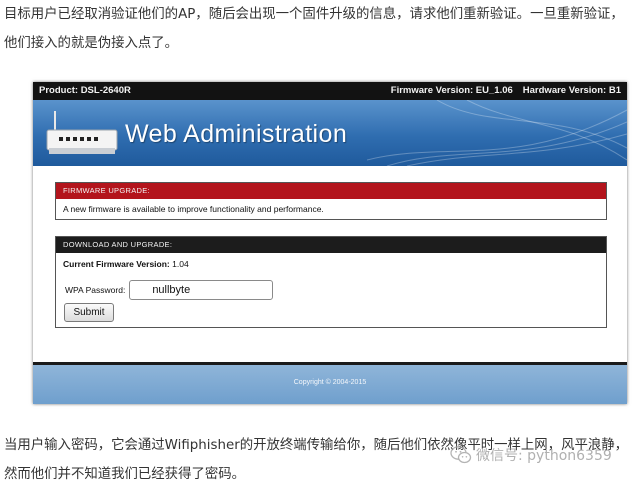 This screenshot has width=640, height=488. What do you see at coordinates (82, 132) in the screenshot?
I see `router-device-icon` at bounding box center [82, 132].